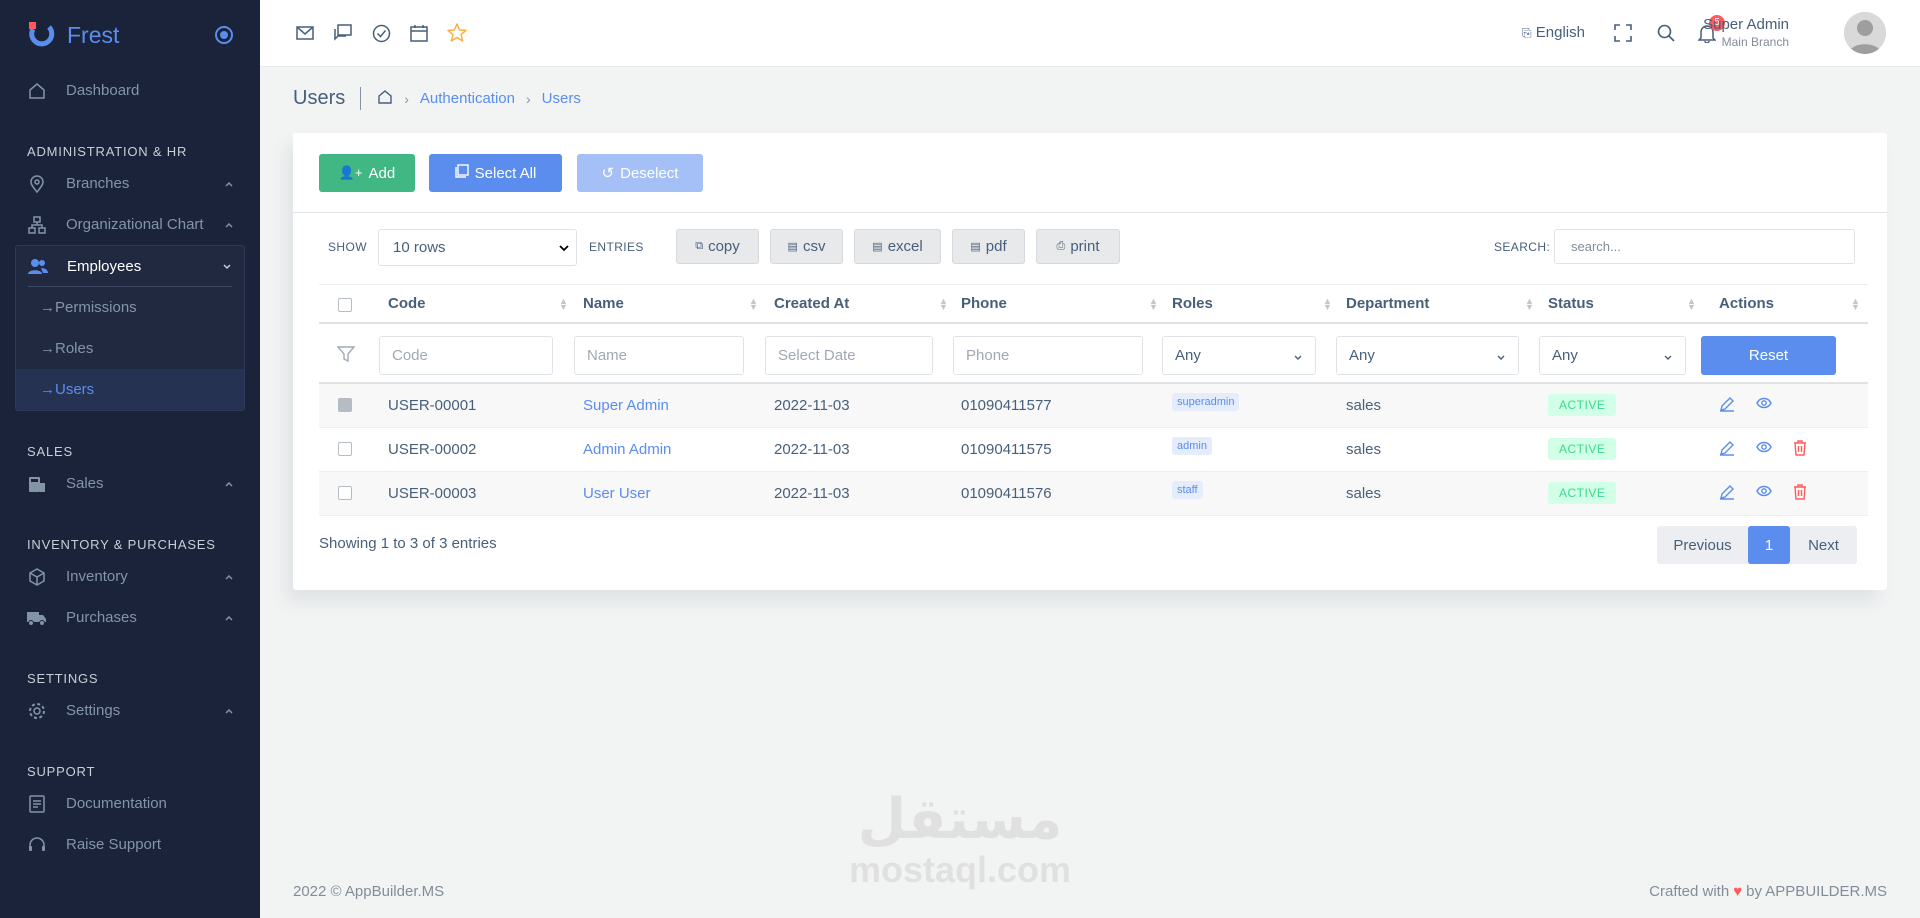 The height and width of the screenshot is (918, 1920). What do you see at coordinates (407, 303) in the screenshot?
I see `column-code: Code` at bounding box center [407, 303].